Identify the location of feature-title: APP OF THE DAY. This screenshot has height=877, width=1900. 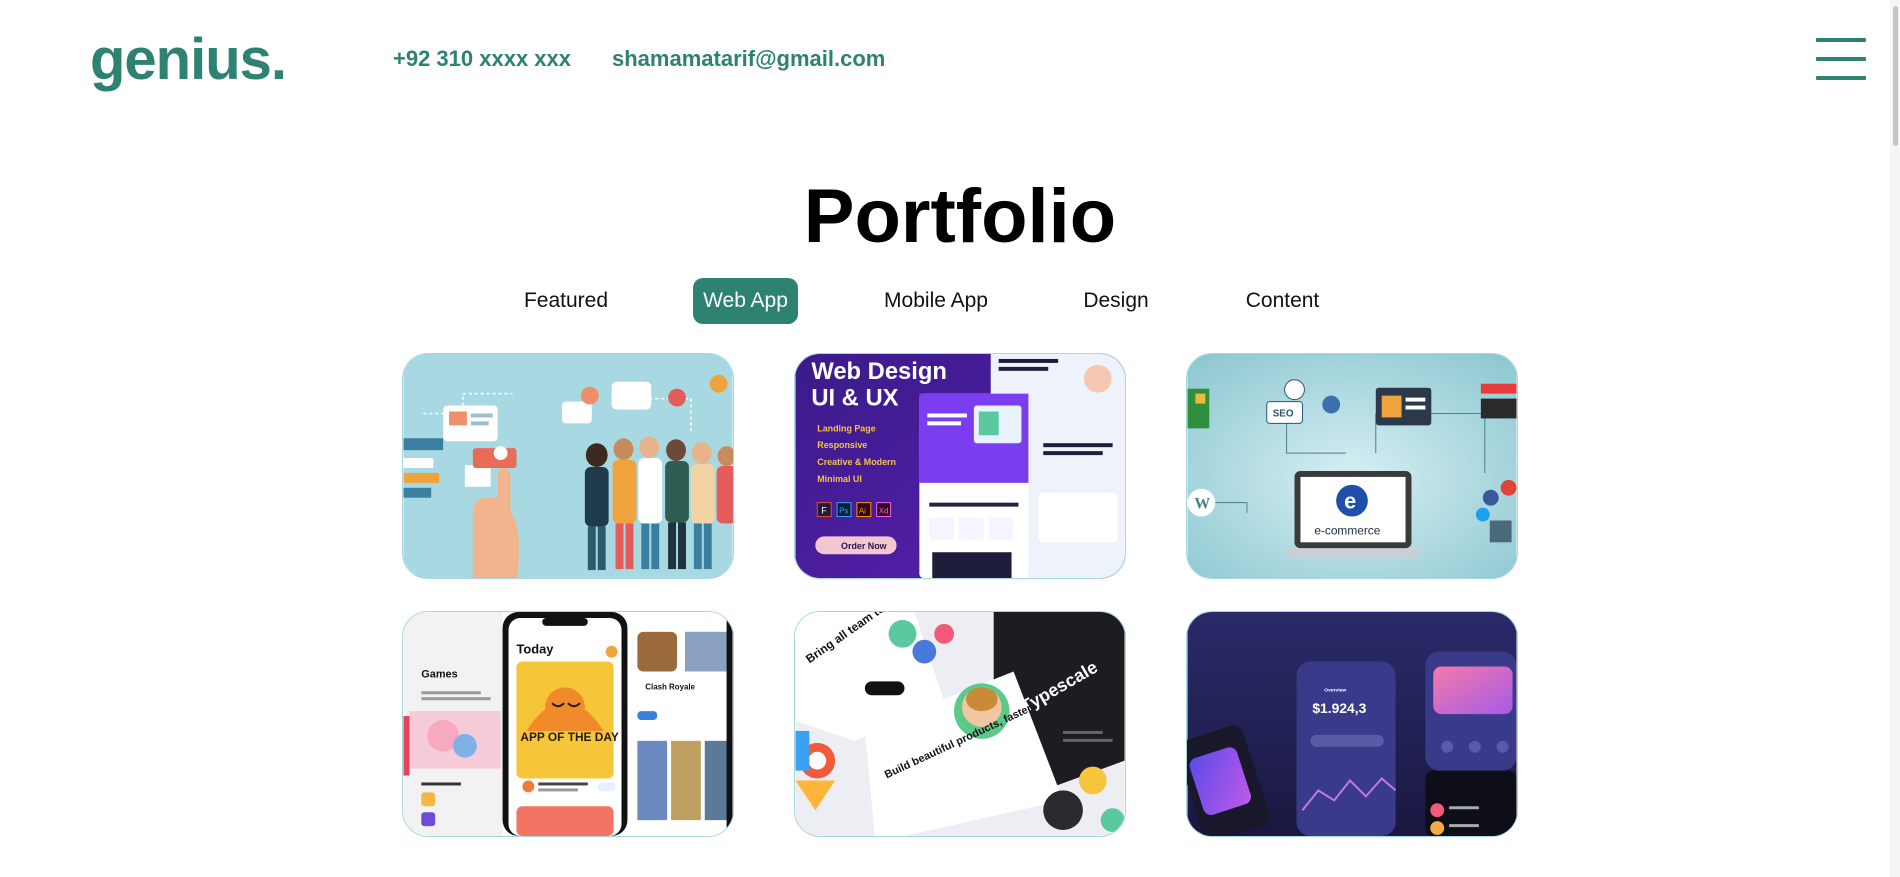
(569, 737).